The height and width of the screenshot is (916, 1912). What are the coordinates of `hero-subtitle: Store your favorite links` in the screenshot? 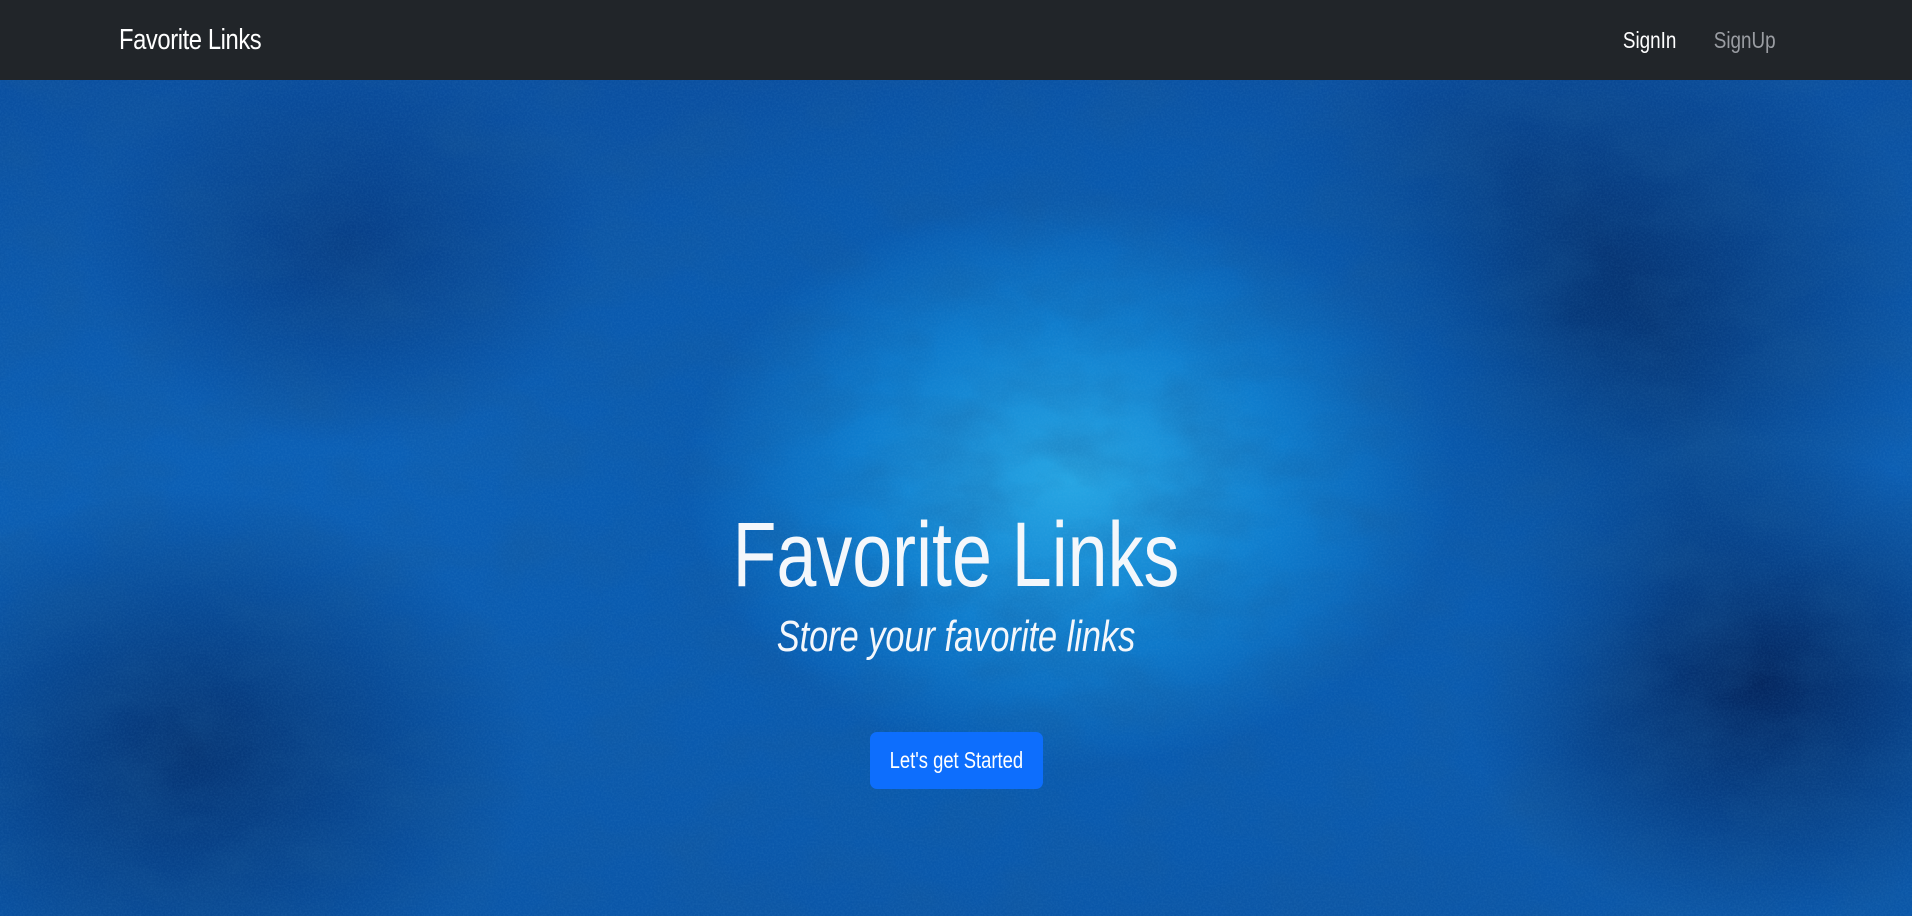 It's located at (956, 636).